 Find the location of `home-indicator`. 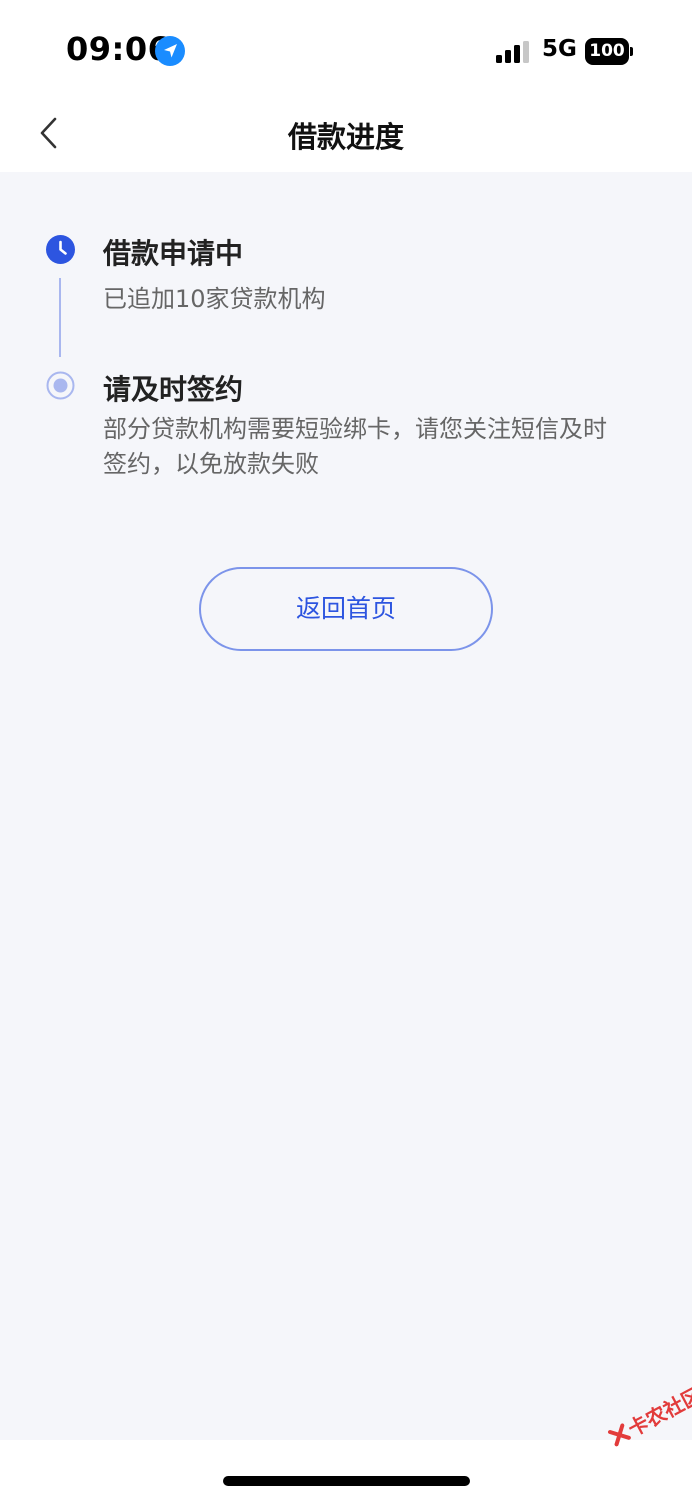

home-indicator is located at coordinates (346, 1481).